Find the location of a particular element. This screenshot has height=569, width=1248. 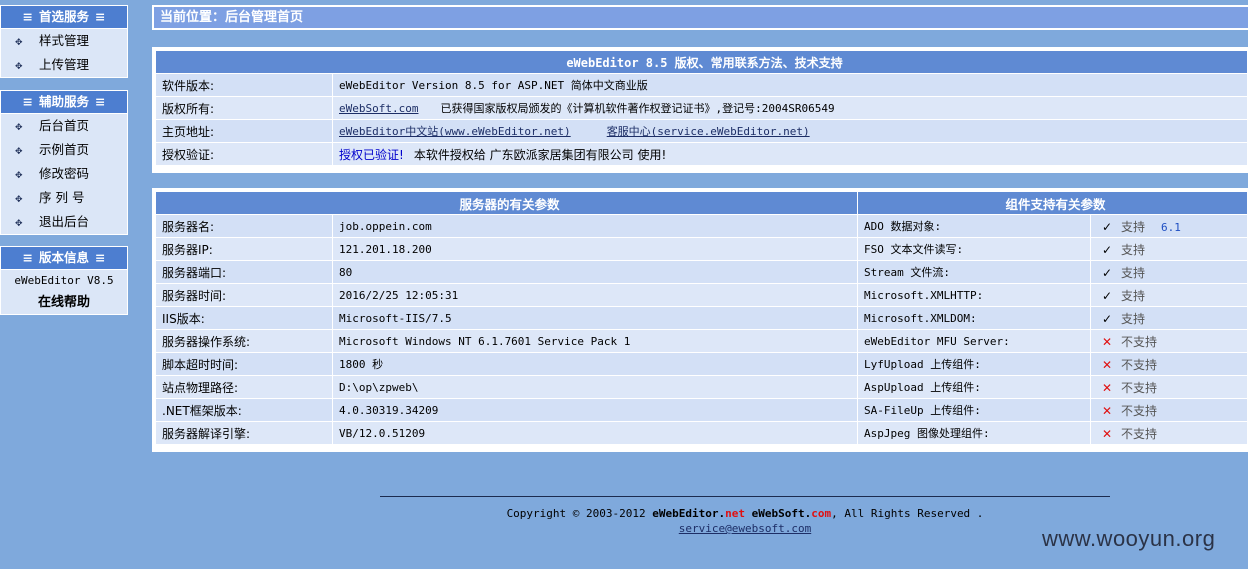

sidebar-item-label: 示例首页 is located at coordinates (64, 149).